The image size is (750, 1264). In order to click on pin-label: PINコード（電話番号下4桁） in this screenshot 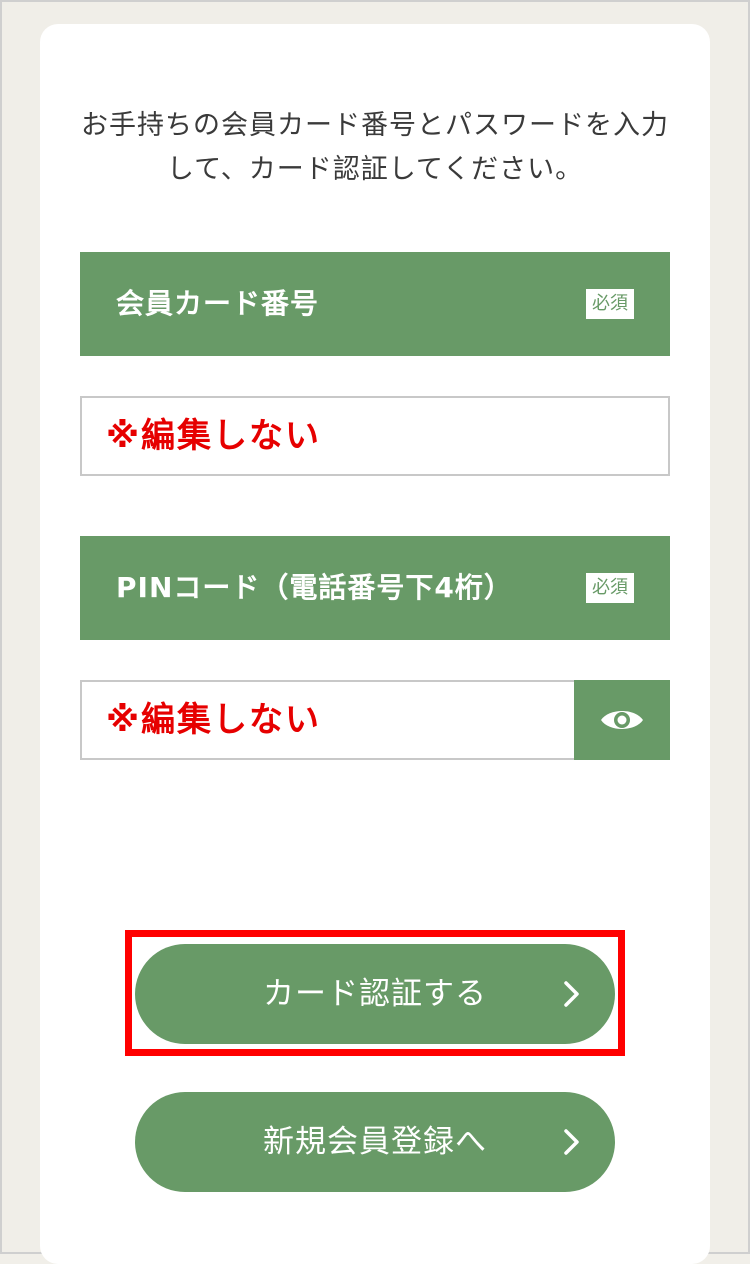, I will do `click(314, 587)`.